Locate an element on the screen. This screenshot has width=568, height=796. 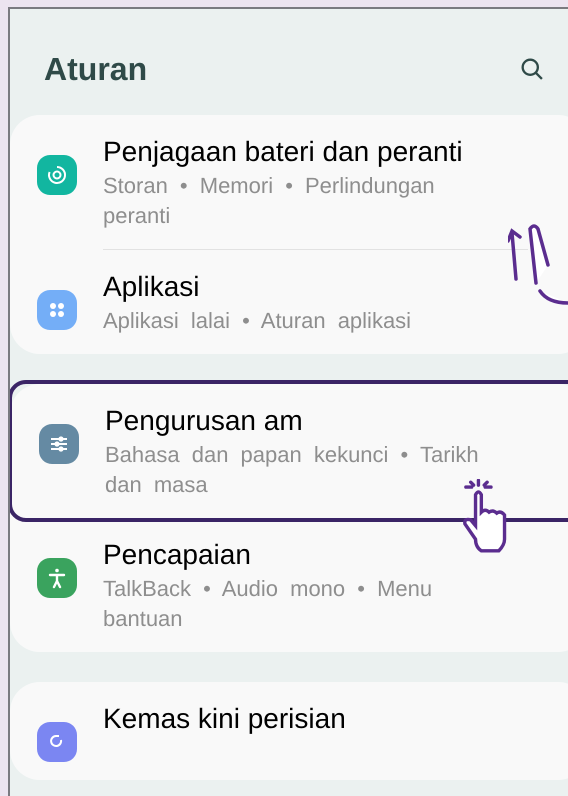
item-title: Penjagaan bateri dan peranti is located at coordinates (283, 152).